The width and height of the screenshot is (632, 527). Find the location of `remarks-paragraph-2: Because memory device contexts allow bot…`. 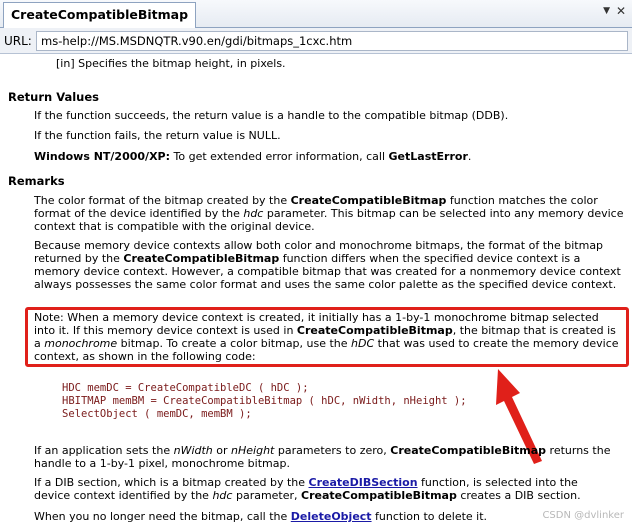

remarks-paragraph-2: Because memory device contexts allow bot… is located at coordinates (327, 265).